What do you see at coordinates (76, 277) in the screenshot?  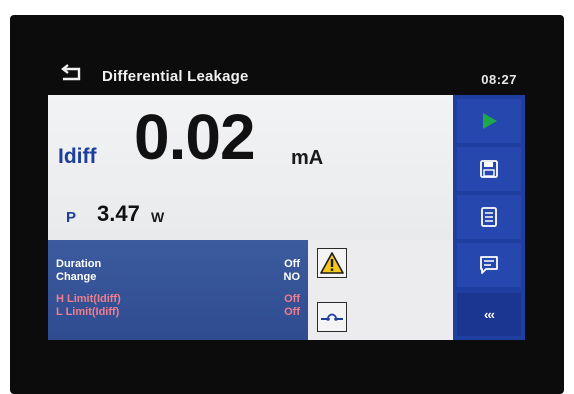 I see `parameter-label: Change` at bounding box center [76, 277].